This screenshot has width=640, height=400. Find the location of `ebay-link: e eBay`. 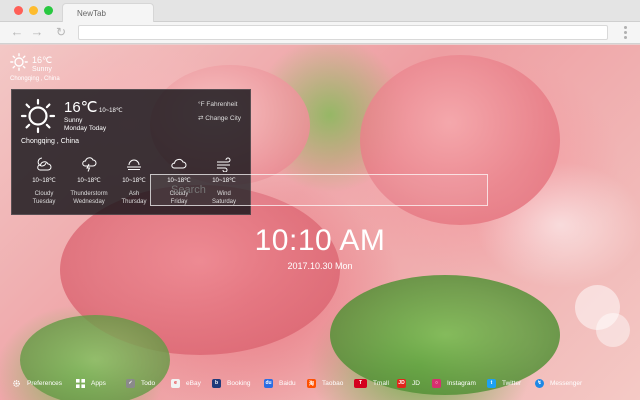

ebay-link: e eBay is located at coordinates (186, 383).